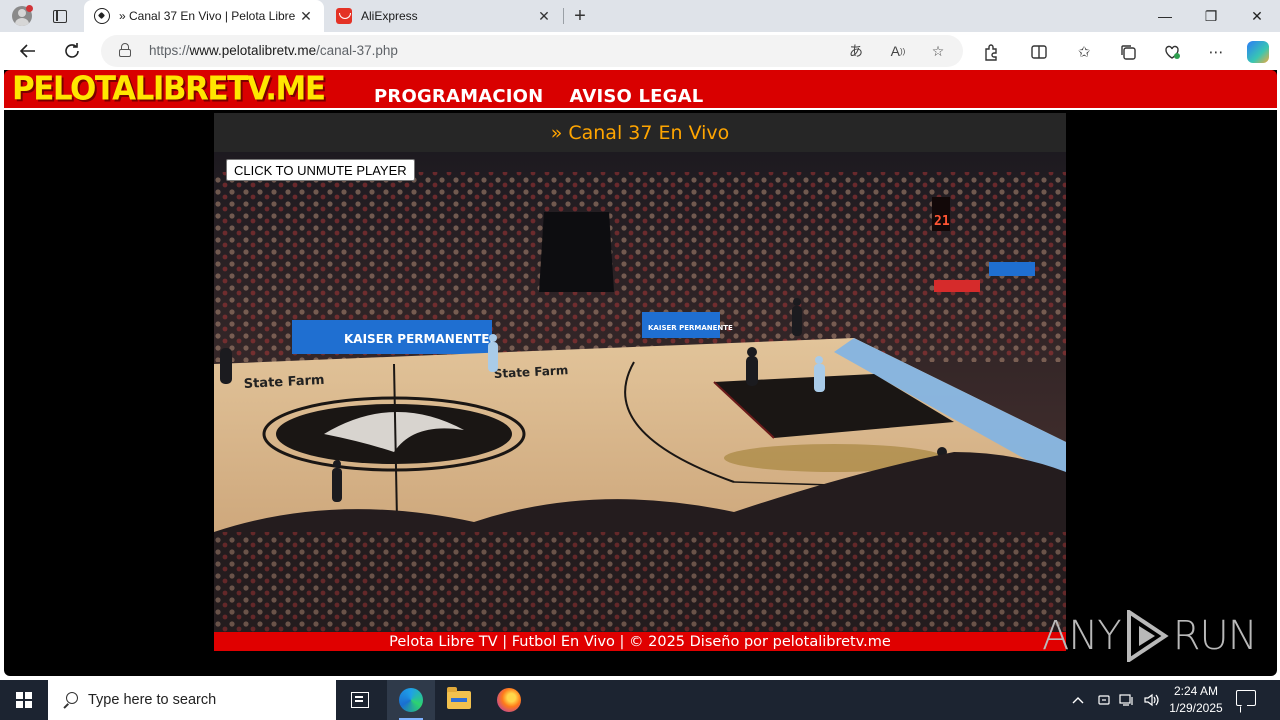  I want to click on soccer-ball-icon, so click(102, 16).